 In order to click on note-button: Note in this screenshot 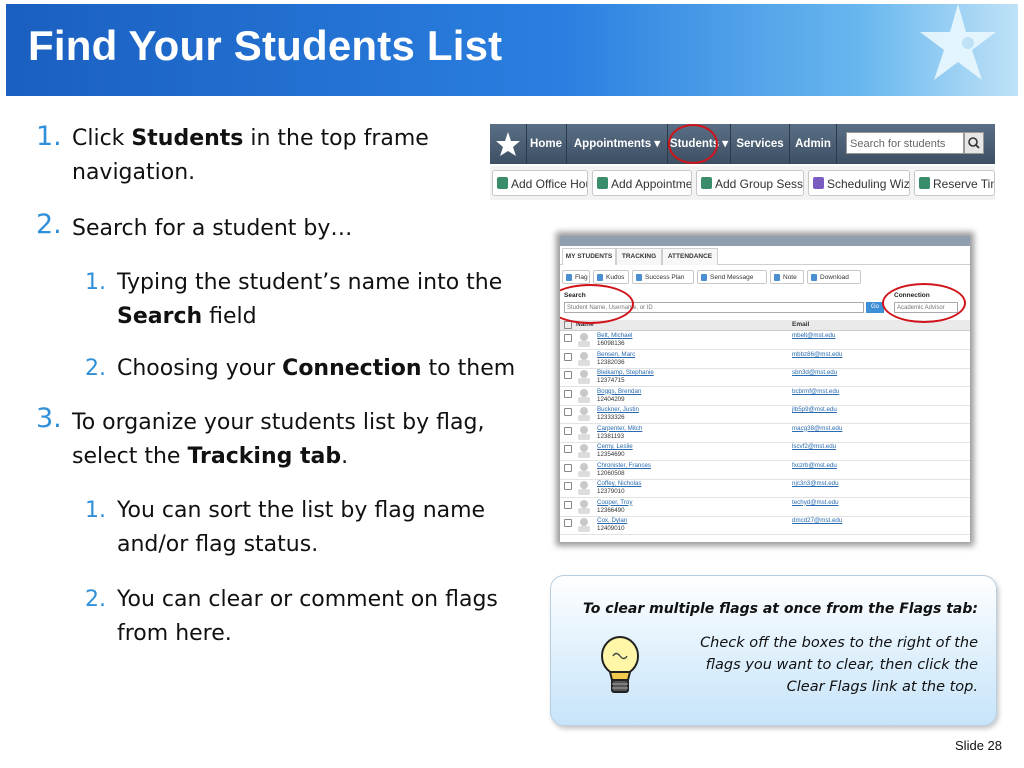, I will do `click(787, 277)`.